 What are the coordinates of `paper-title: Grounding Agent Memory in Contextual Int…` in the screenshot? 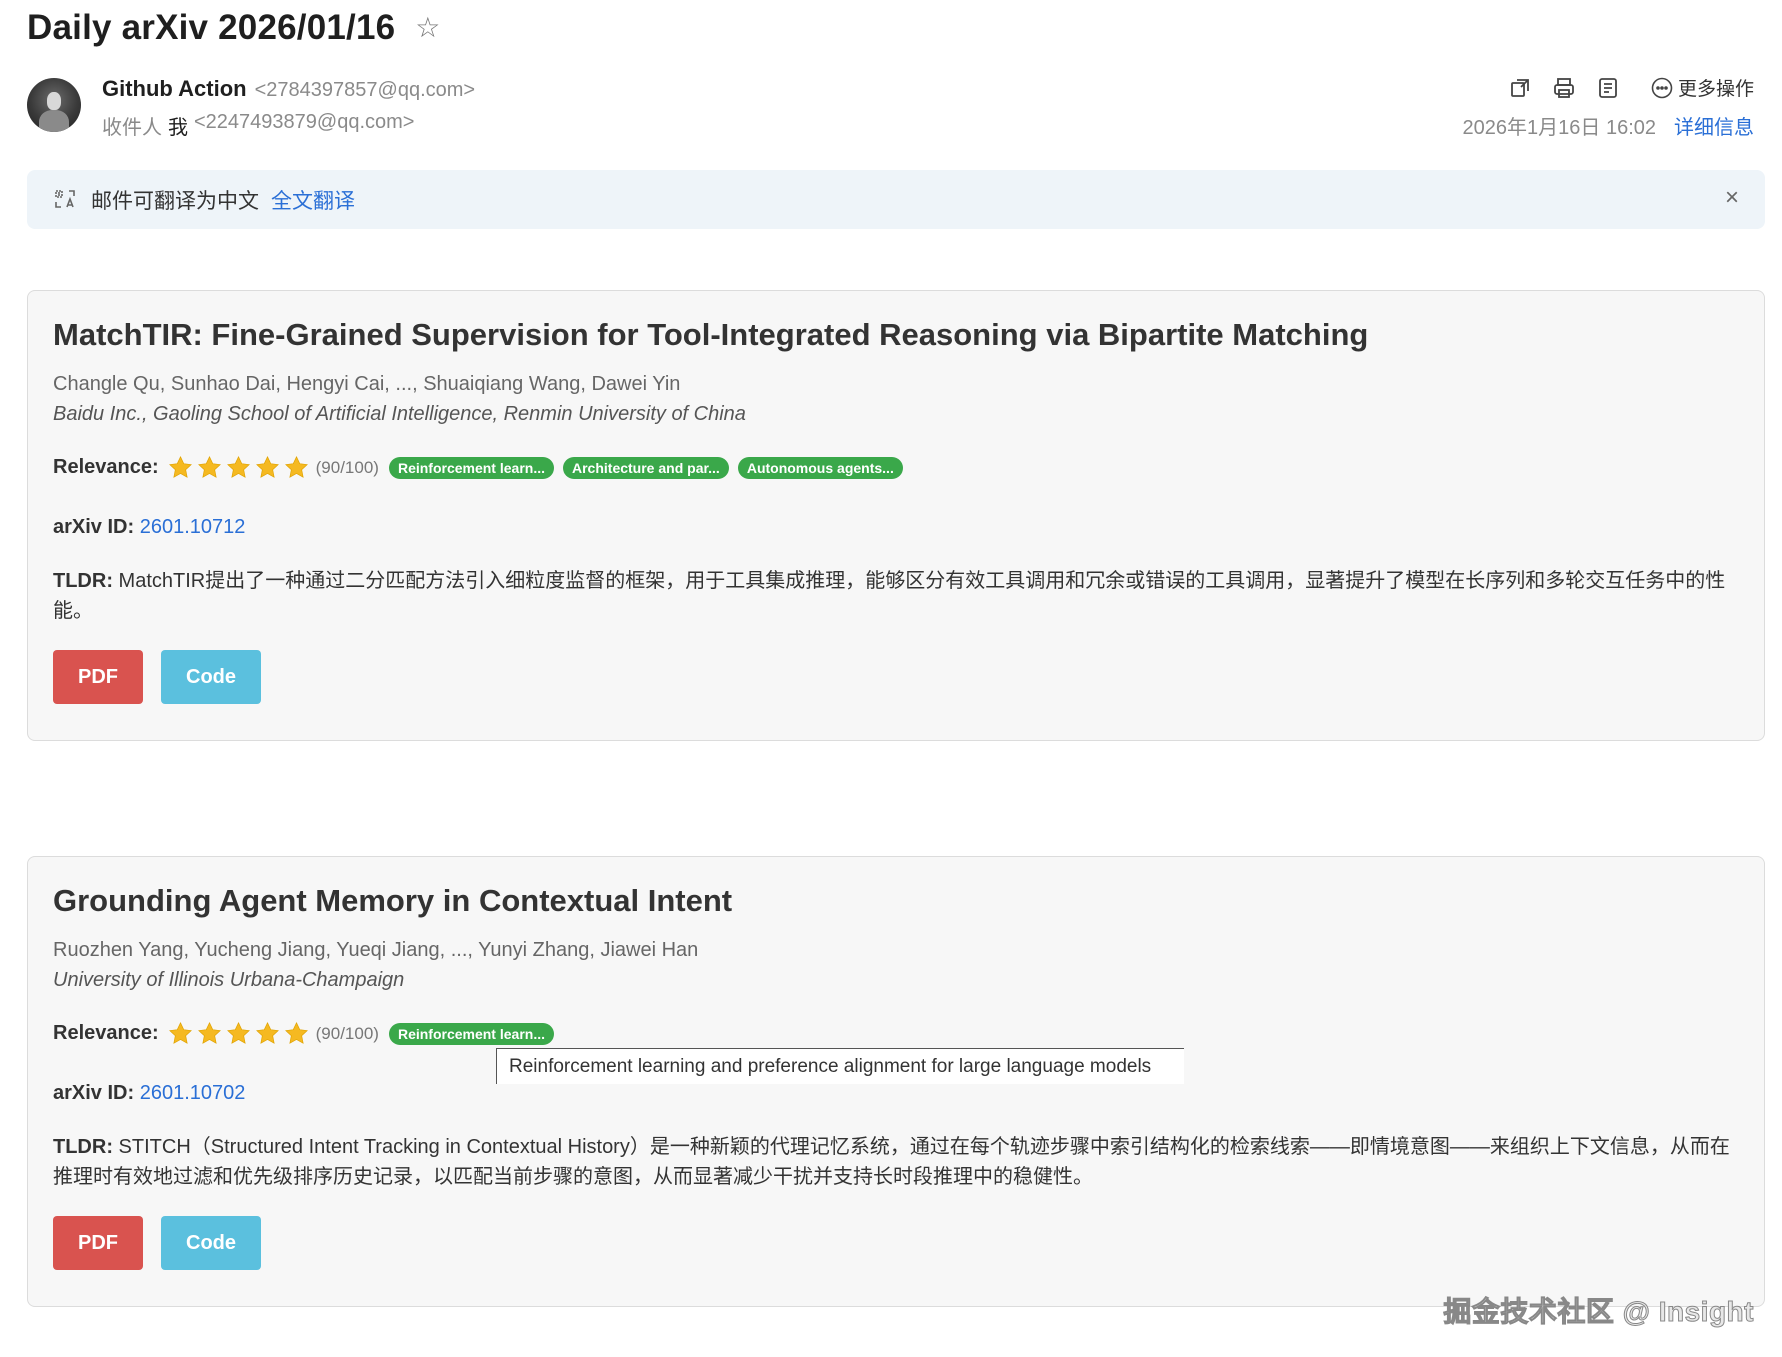 It's located at (393, 900).